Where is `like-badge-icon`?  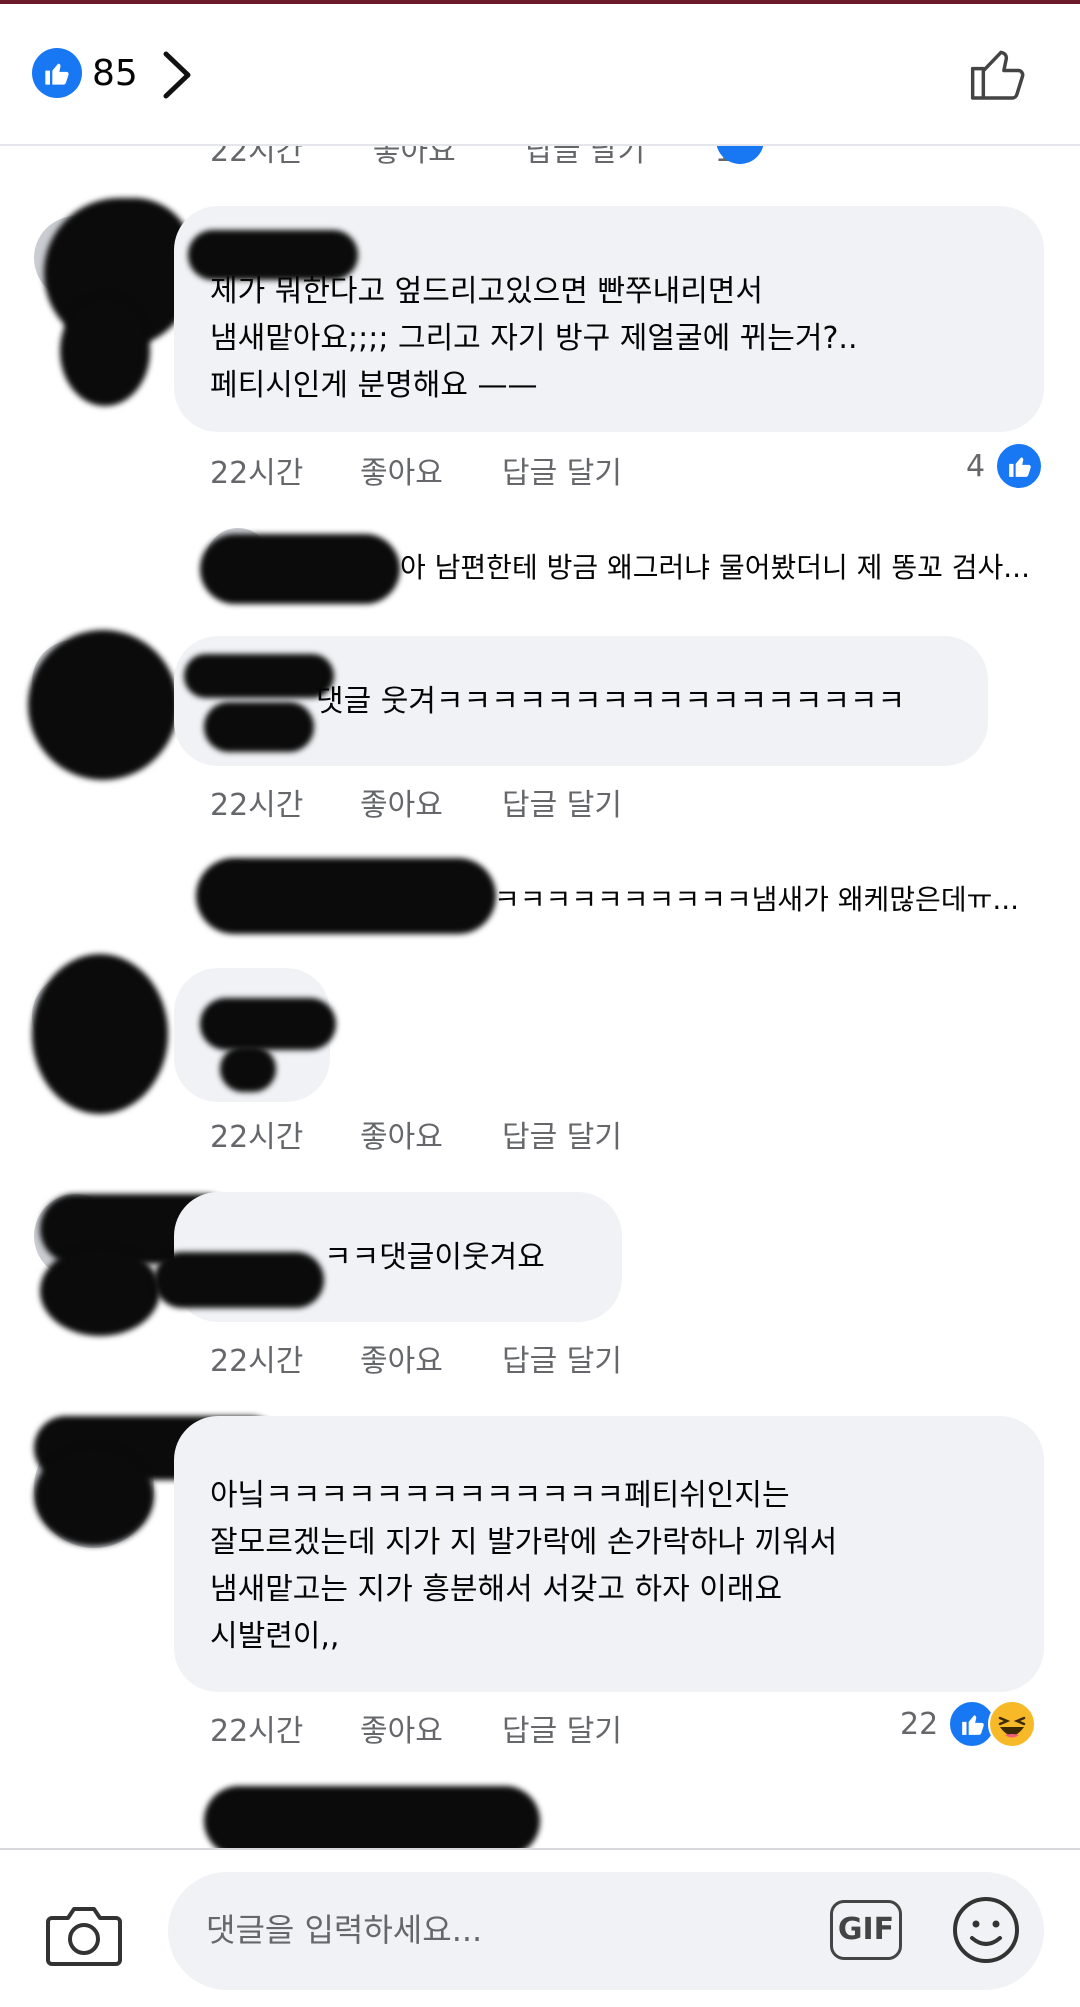 like-badge-icon is located at coordinates (57, 73).